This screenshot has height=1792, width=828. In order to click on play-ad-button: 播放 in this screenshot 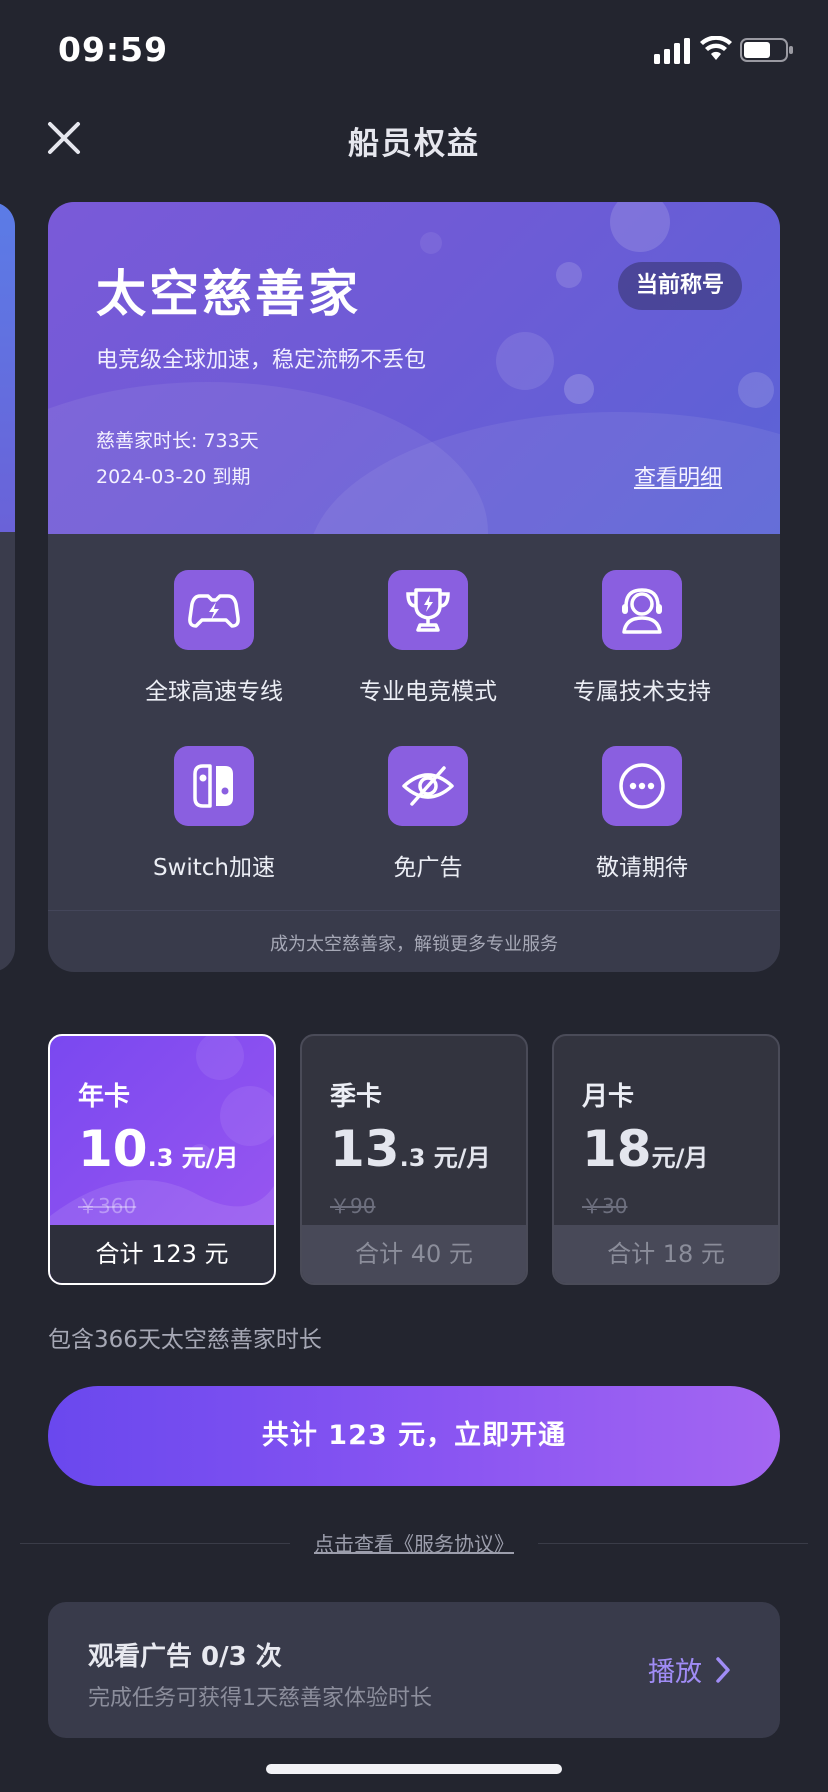, I will do `click(690, 1669)`.